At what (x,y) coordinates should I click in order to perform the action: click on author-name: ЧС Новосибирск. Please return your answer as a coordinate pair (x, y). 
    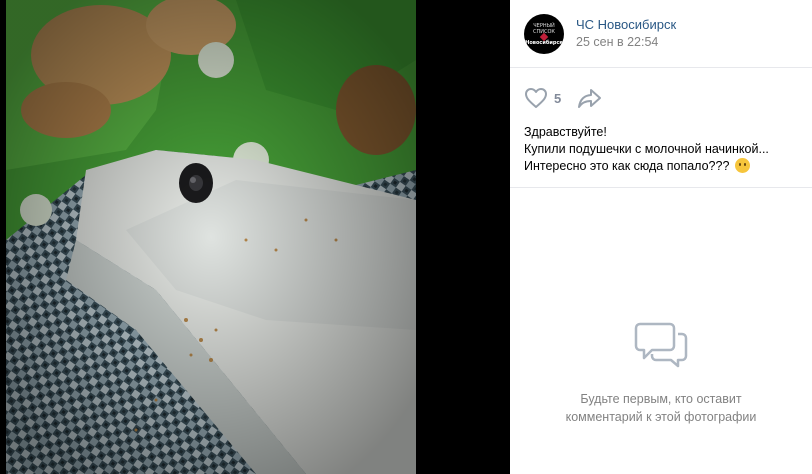
    Looking at the image, I should click on (626, 24).